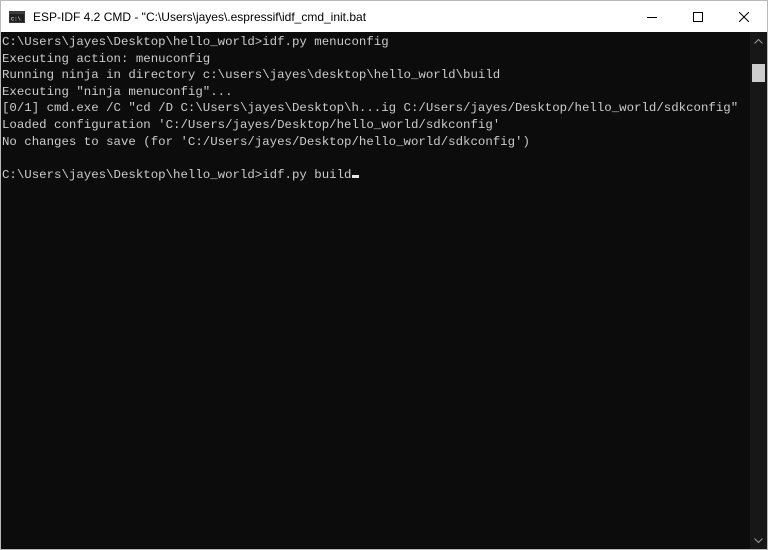 The image size is (768, 550). I want to click on close-button, so click(744, 16).